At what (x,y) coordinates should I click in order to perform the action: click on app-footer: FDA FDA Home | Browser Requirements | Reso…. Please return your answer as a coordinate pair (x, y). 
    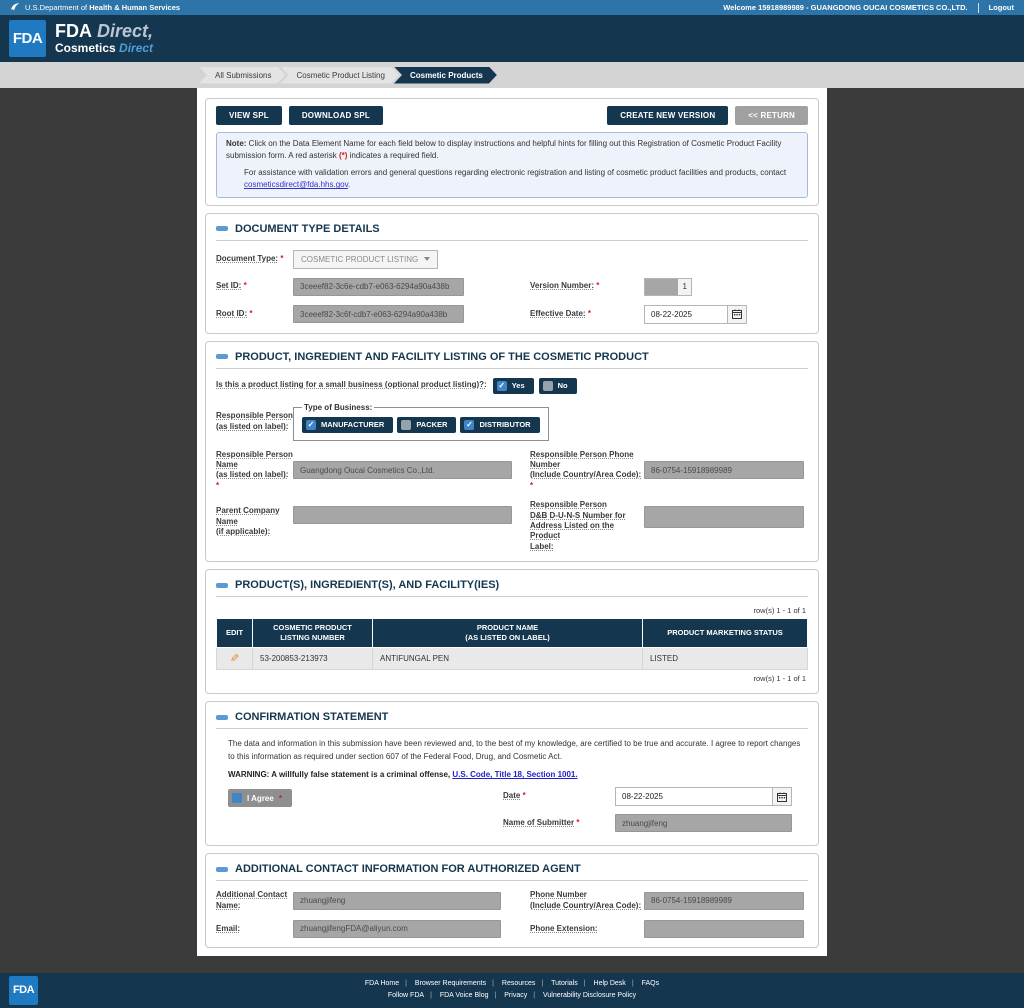
    Looking at the image, I should click on (512, 990).